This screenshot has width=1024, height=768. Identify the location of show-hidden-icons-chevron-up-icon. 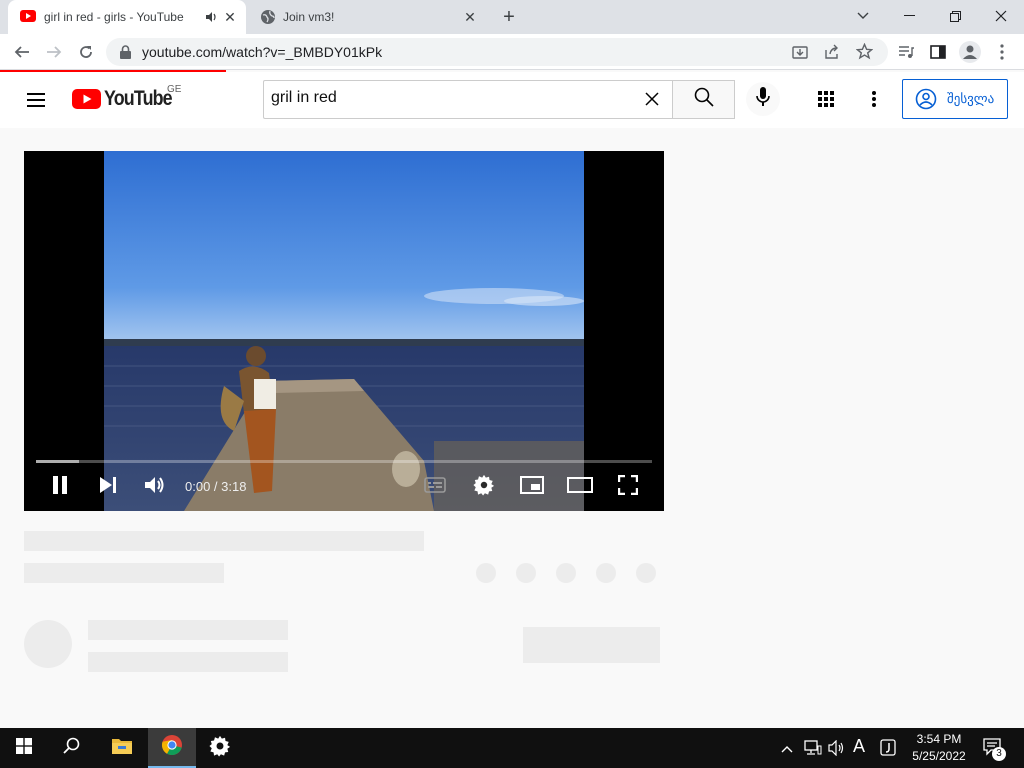
(787, 748).